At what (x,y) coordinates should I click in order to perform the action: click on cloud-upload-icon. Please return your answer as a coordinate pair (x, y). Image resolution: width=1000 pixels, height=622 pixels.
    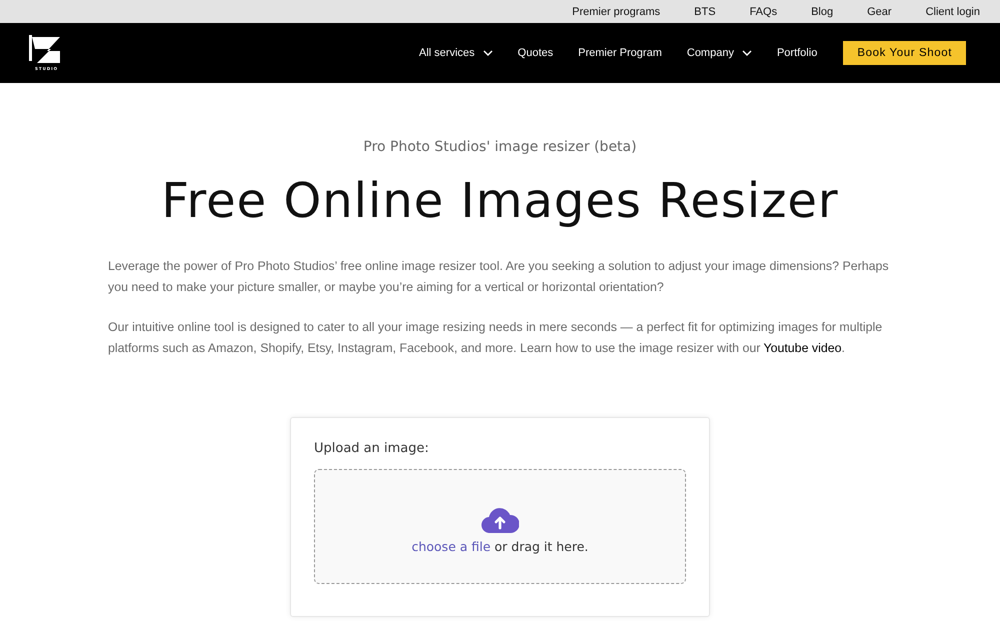
    Looking at the image, I should click on (500, 520).